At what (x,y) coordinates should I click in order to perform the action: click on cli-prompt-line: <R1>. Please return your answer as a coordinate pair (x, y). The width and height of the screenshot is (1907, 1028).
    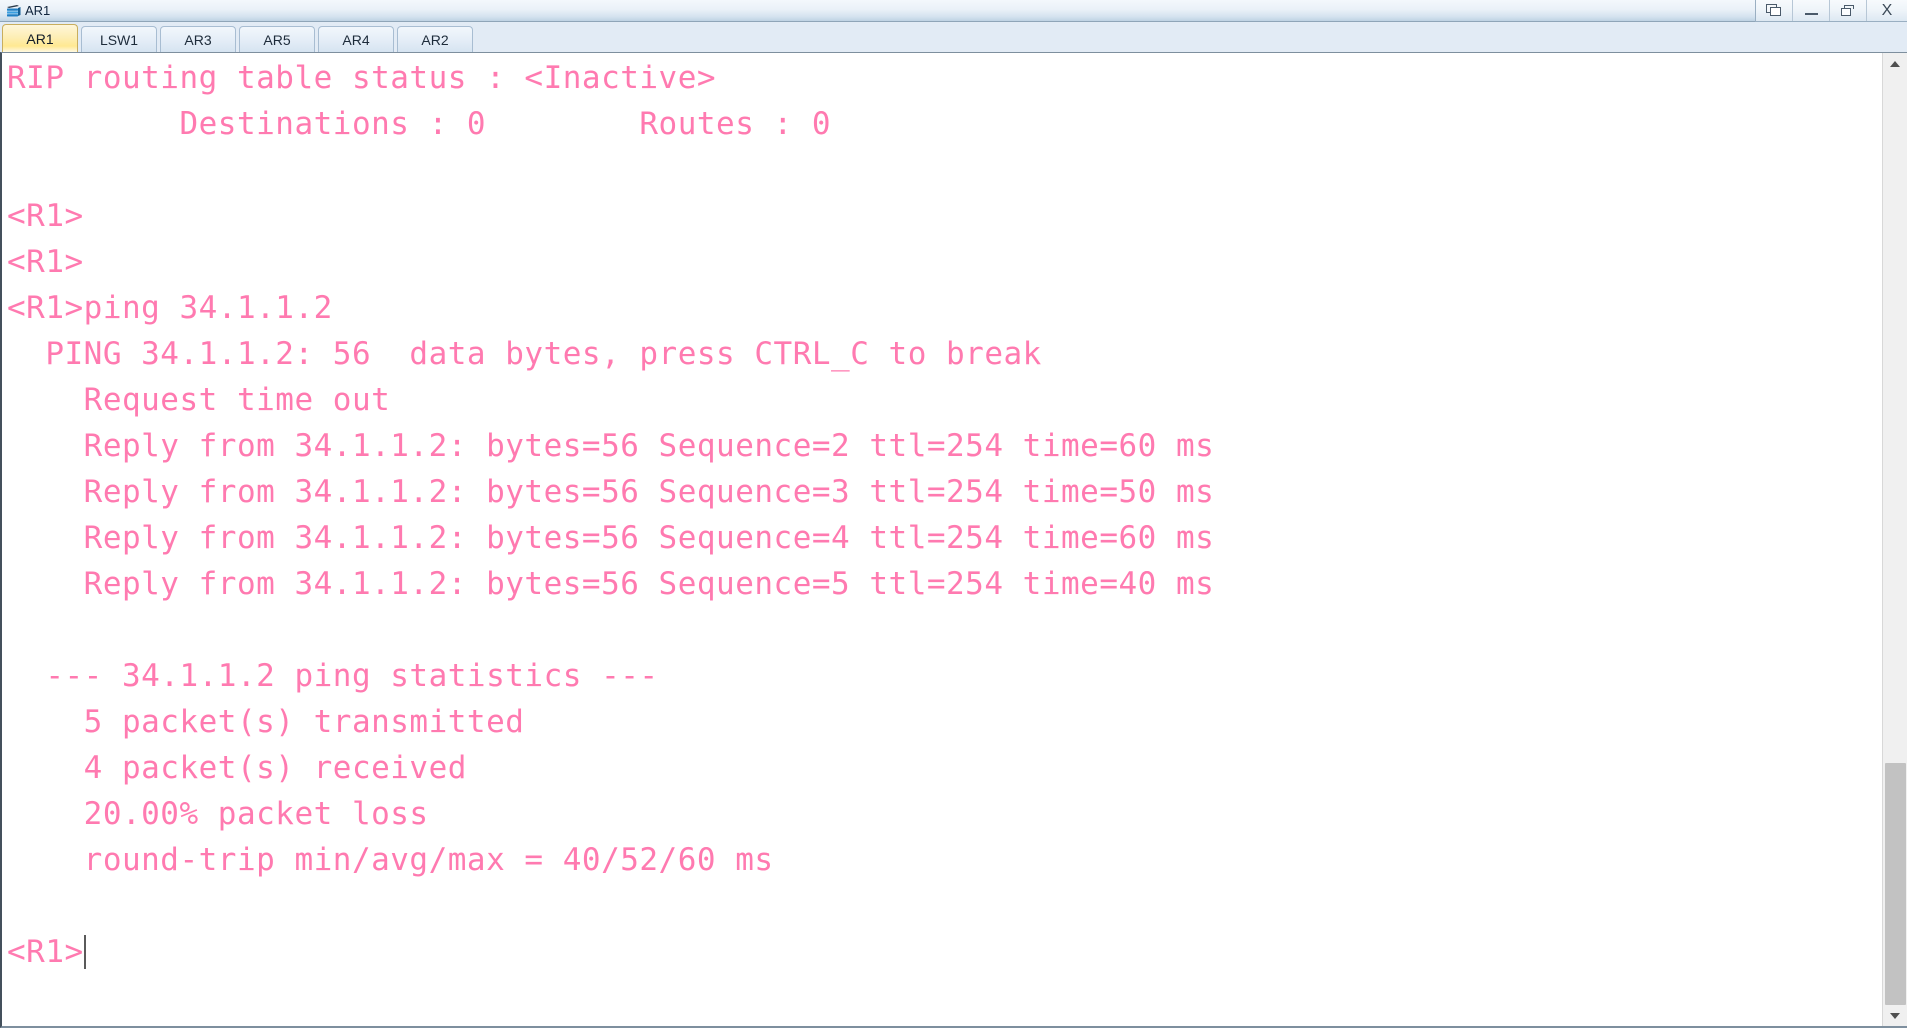
    Looking at the image, I should click on (944, 952).